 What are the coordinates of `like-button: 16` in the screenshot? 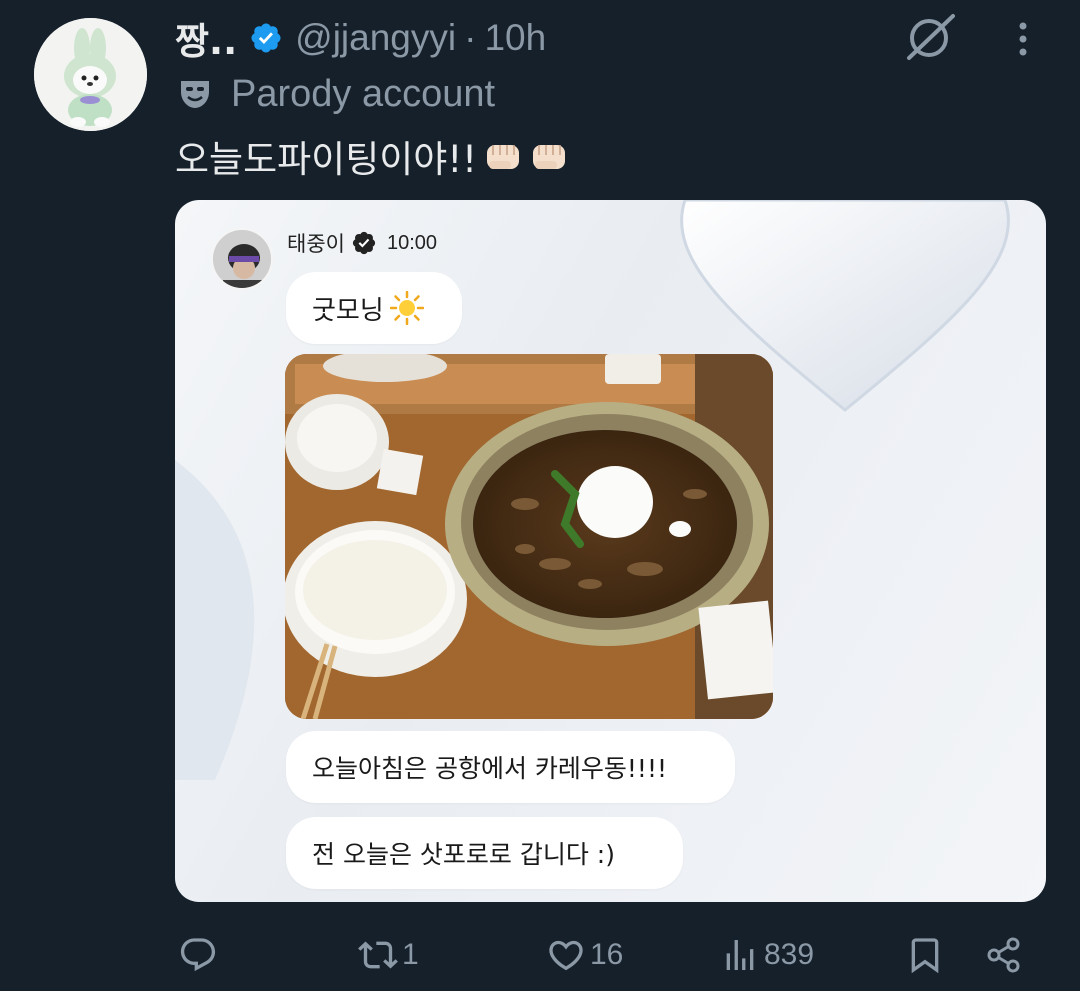 It's located at (584, 955).